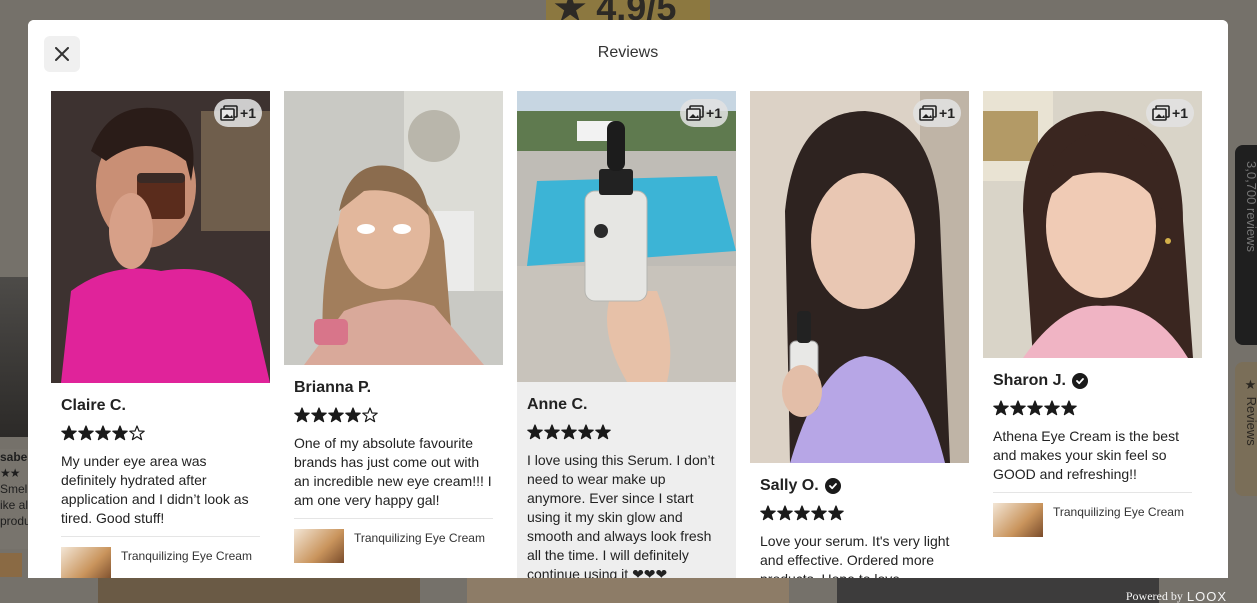 Image resolution: width=1257 pixels, height=603 pixels. I want to click on photo-woman-smiling, so click(1092, 224).